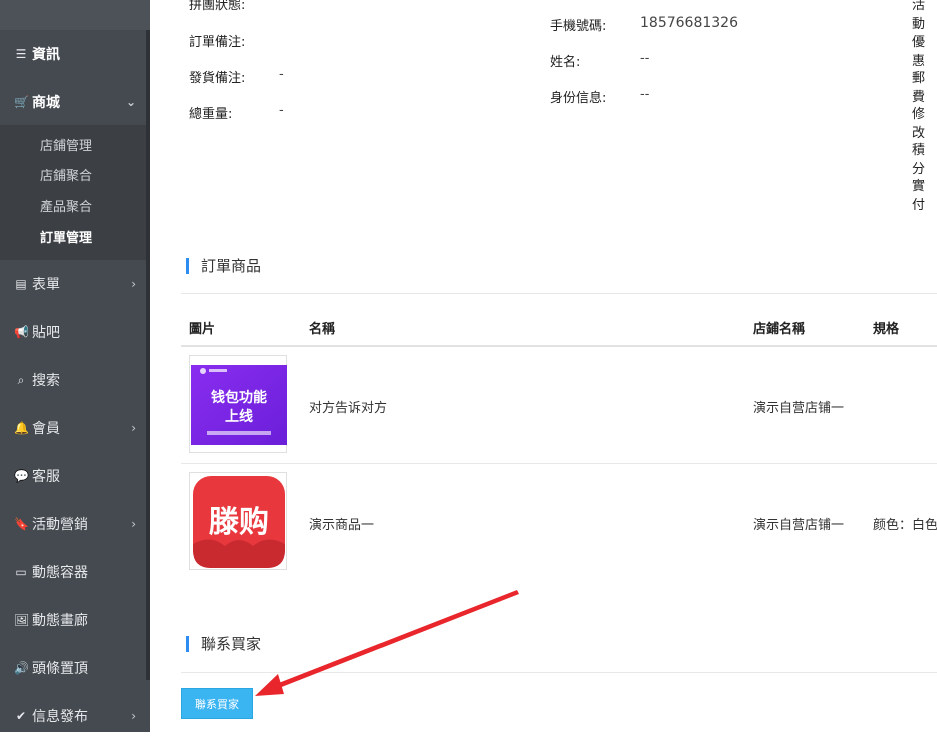 The height and width of the screenshot is (740, 937). What do you see at coordinates (73, 380) in the screenshot?
I see `sidebar-item-search: ⌕ 搜索` at bounding box center [73, 380].